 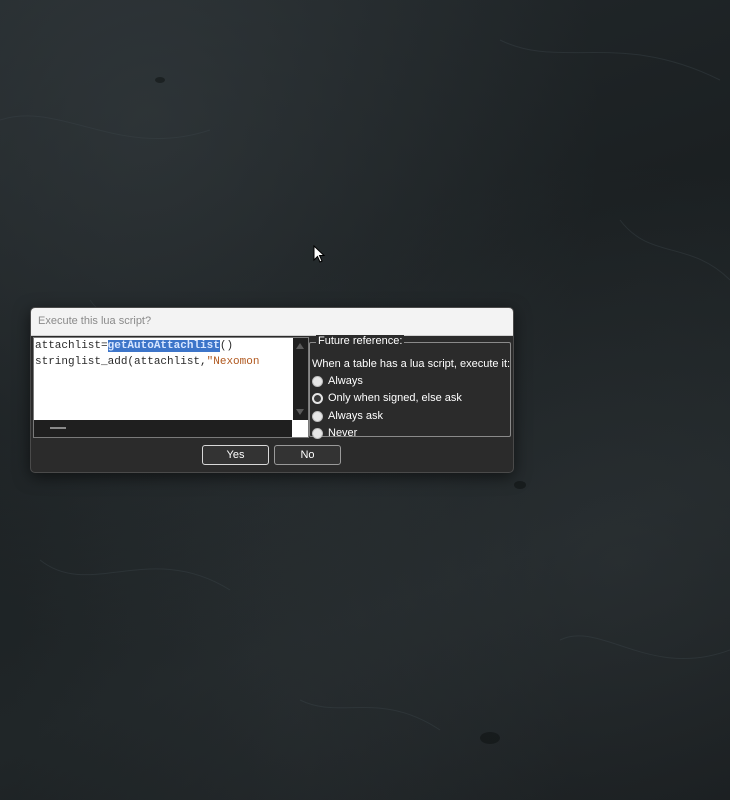 What do you see at coordinates (360, 341) in the screenshot?
I see `future-reference-legend: Future reference:` at bounding box center [360, 341].